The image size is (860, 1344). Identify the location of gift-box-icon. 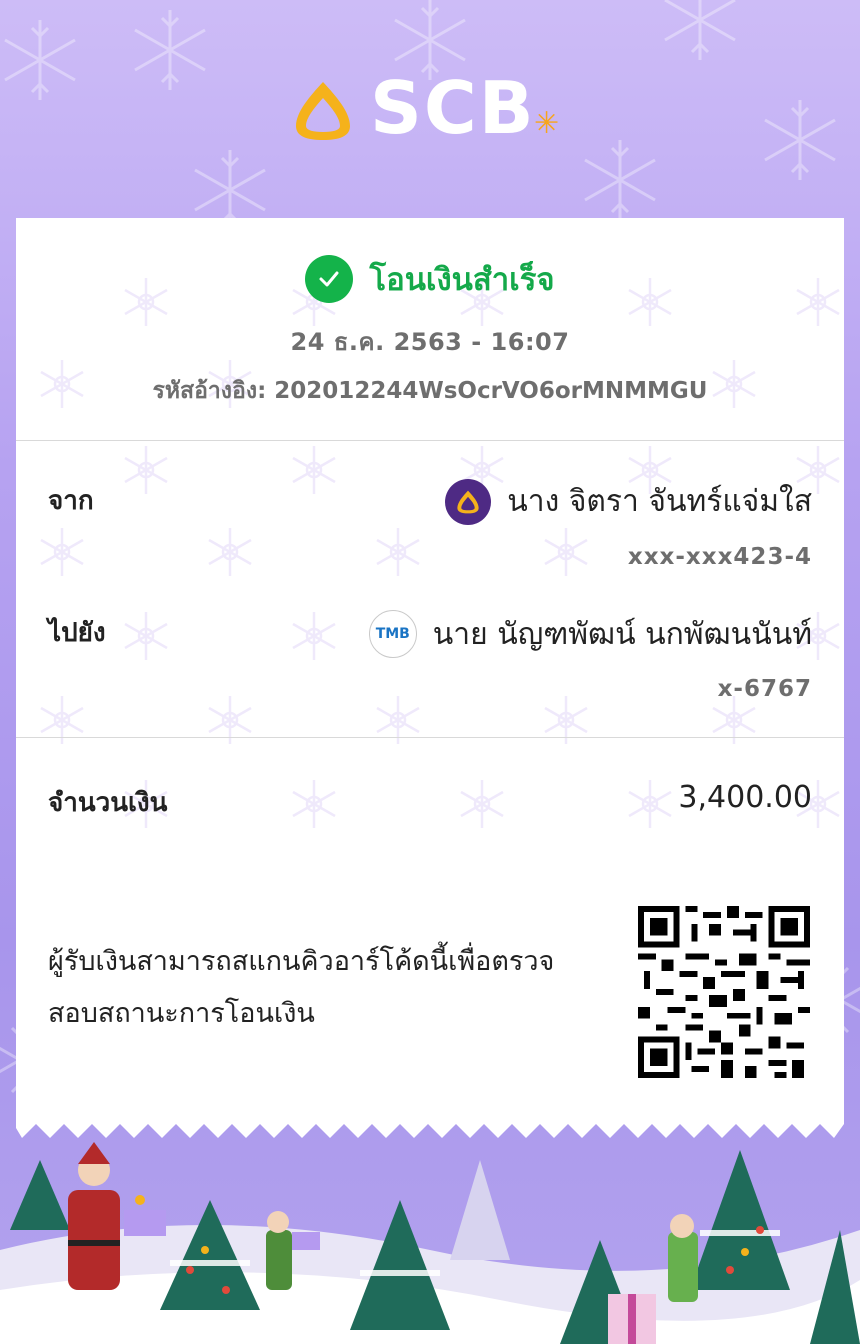
(632, 1319).